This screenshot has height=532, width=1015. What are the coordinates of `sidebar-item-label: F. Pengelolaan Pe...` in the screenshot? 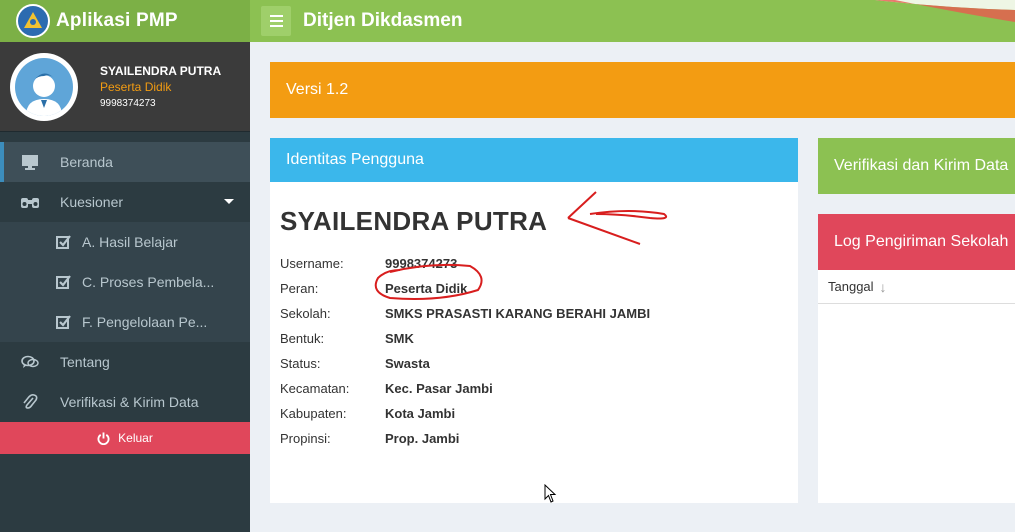 It's located at (145, 322).